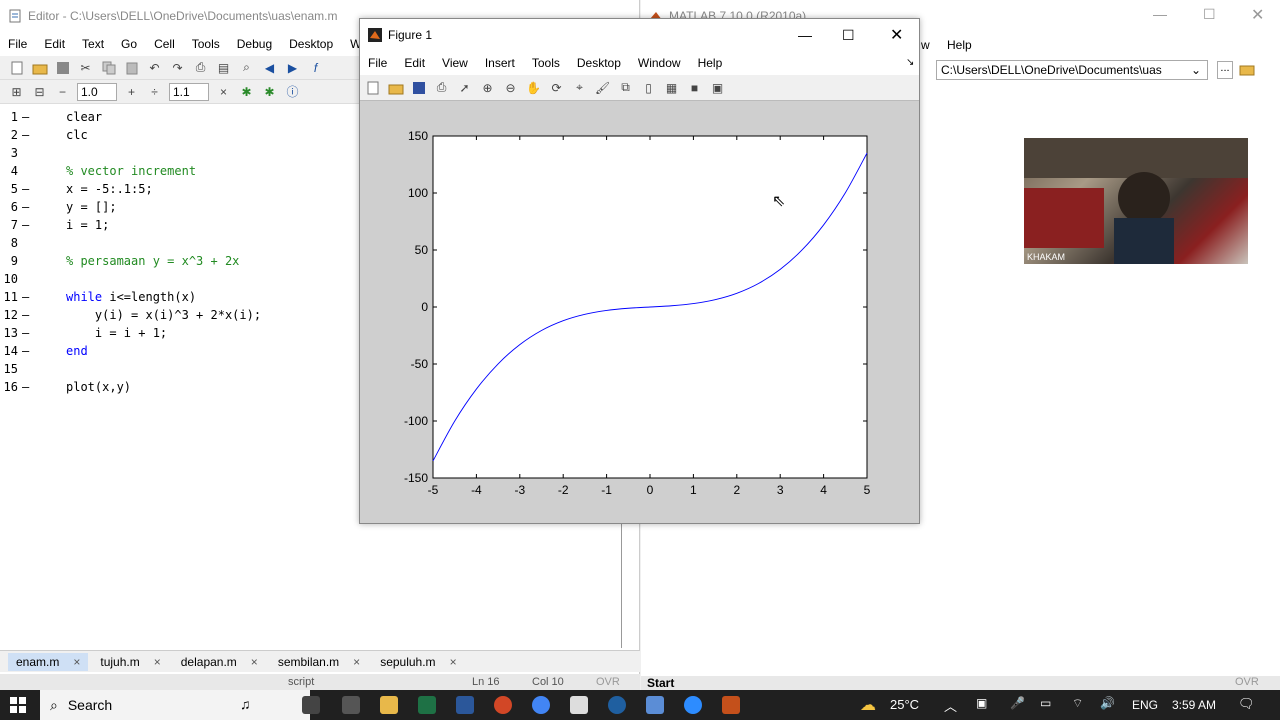 The width and height of the screenshot is (1280, 720). What do you see at coordinates (1160, 14) in the screenshot?
I see `minimize-button: —` at bounding box center [1160, 14].